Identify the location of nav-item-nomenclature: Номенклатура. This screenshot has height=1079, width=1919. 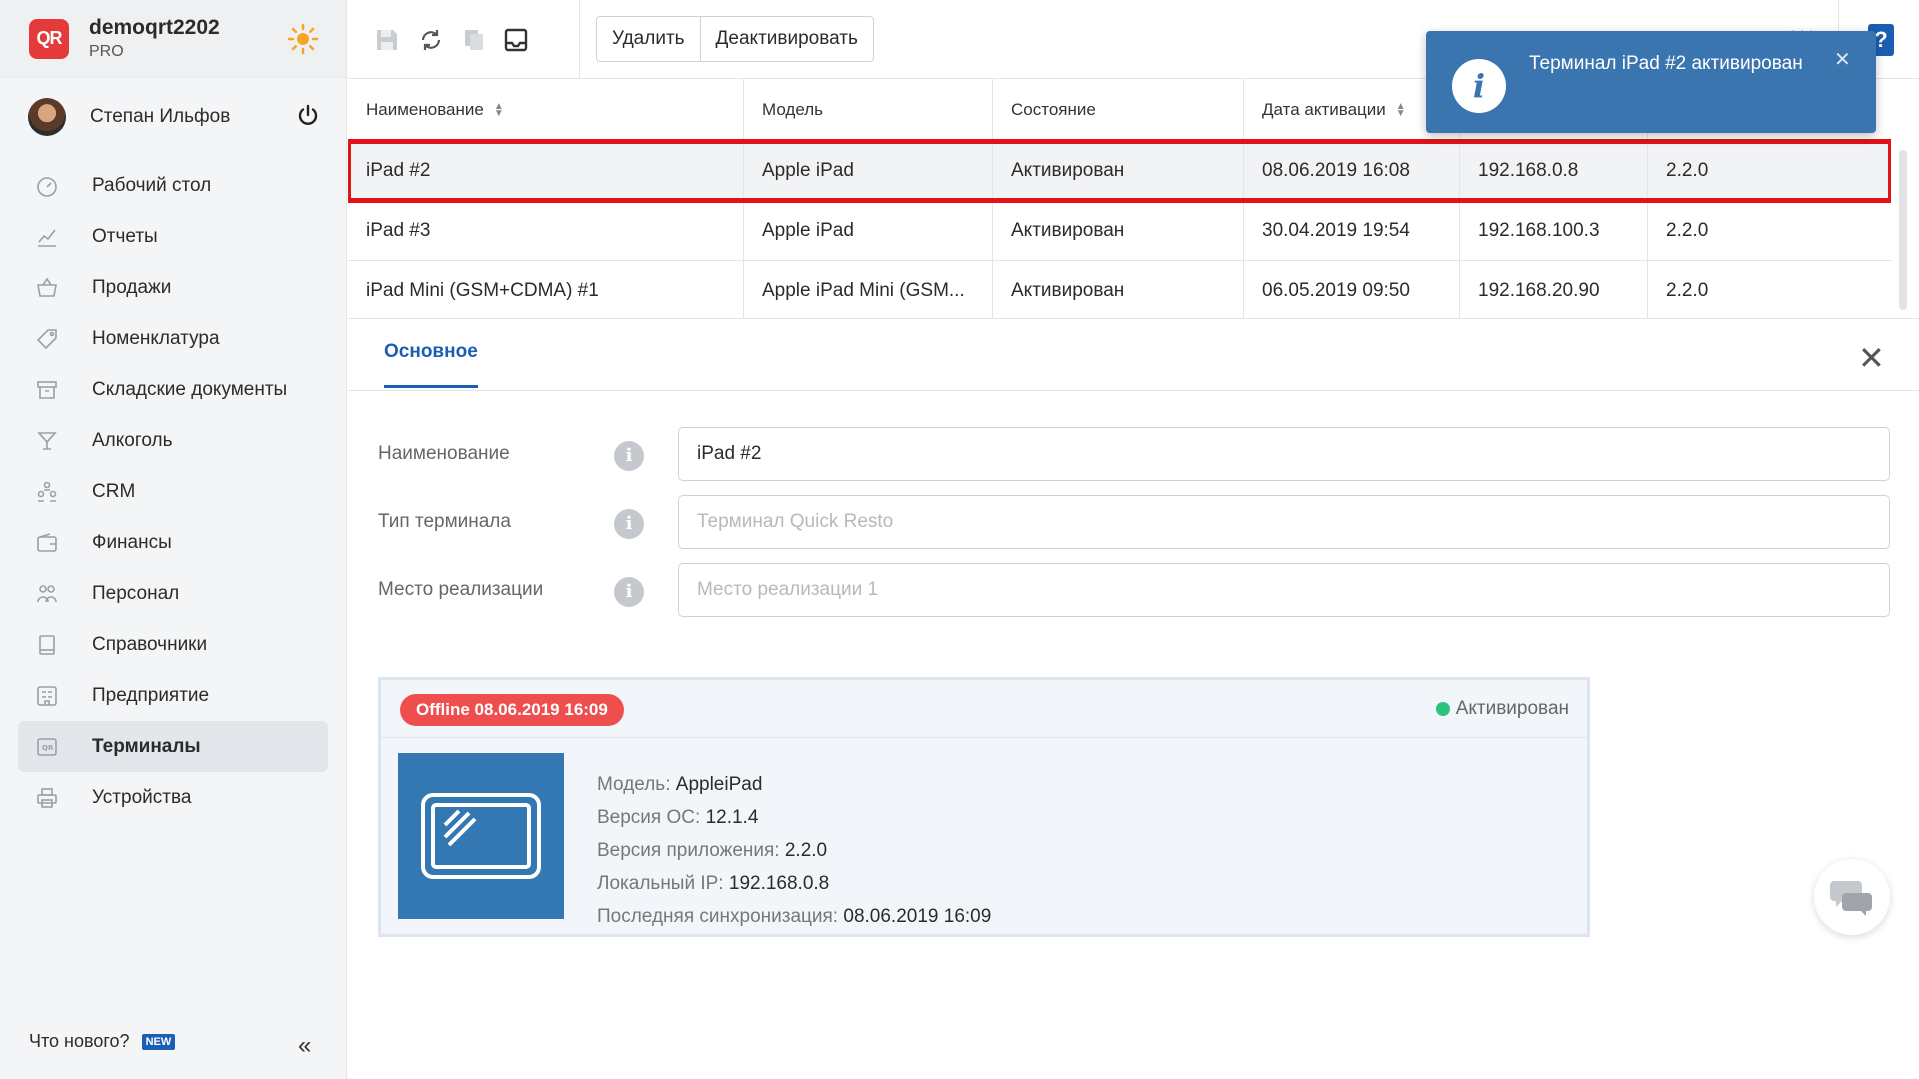
(173, 338).